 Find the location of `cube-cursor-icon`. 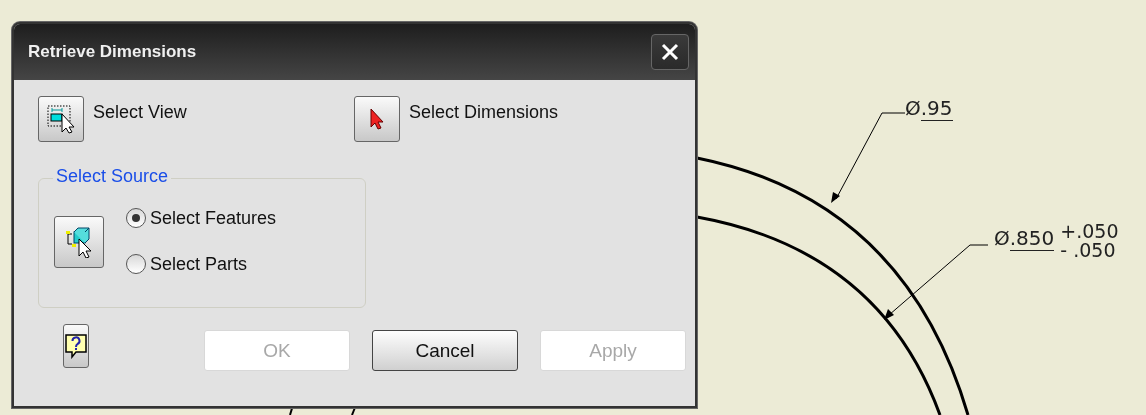

cube-cursor-icon is located at coordinates (79, 242).